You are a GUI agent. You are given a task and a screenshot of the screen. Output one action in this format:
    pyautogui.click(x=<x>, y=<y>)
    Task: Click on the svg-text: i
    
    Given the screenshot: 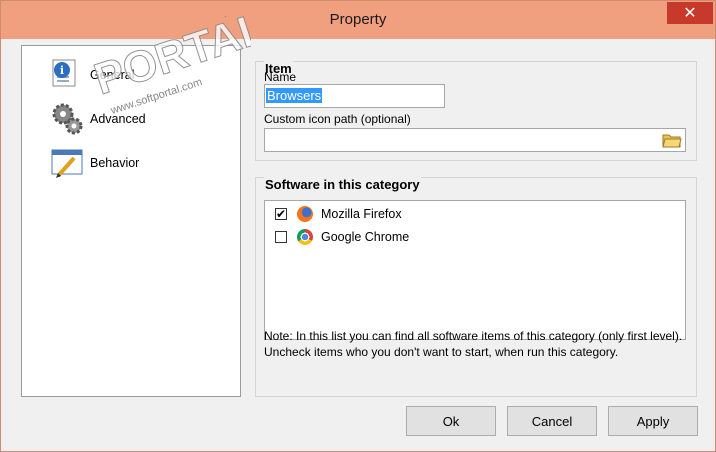 What is the action you would take?
    pyautogui.click(x=62, y=70)
    